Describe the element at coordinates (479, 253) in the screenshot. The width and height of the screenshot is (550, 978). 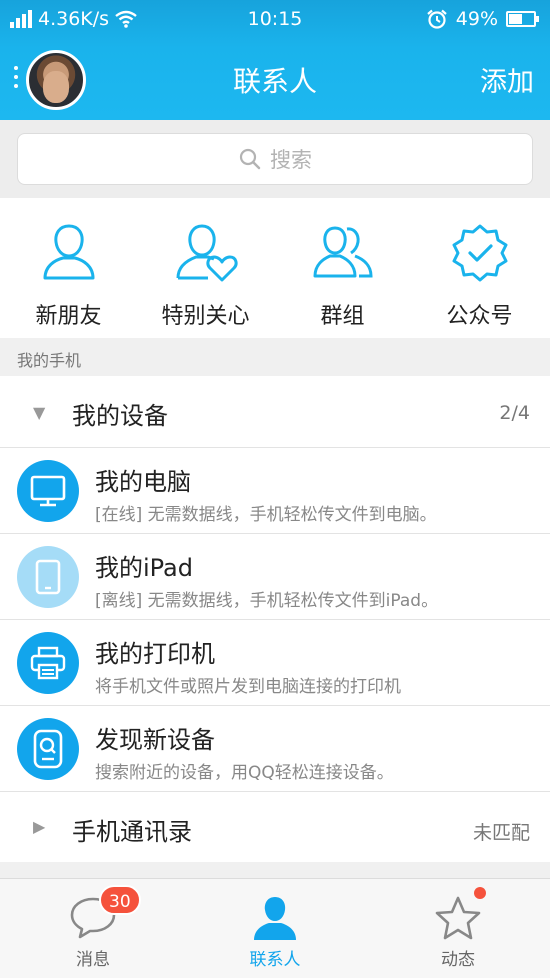
I see `verified-badge-icon` at that location.